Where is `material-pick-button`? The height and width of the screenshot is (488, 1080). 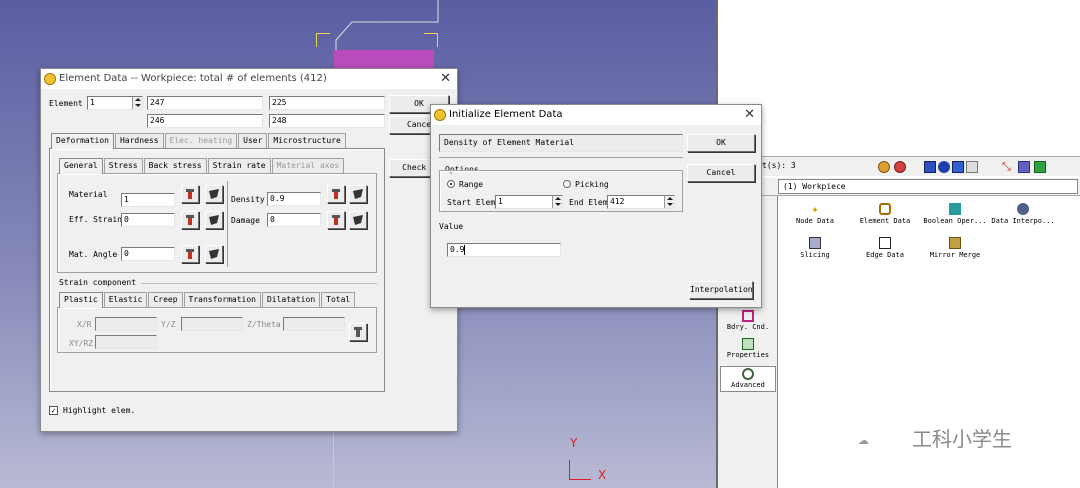
material-pick-button is located at coordinates (214, 194).